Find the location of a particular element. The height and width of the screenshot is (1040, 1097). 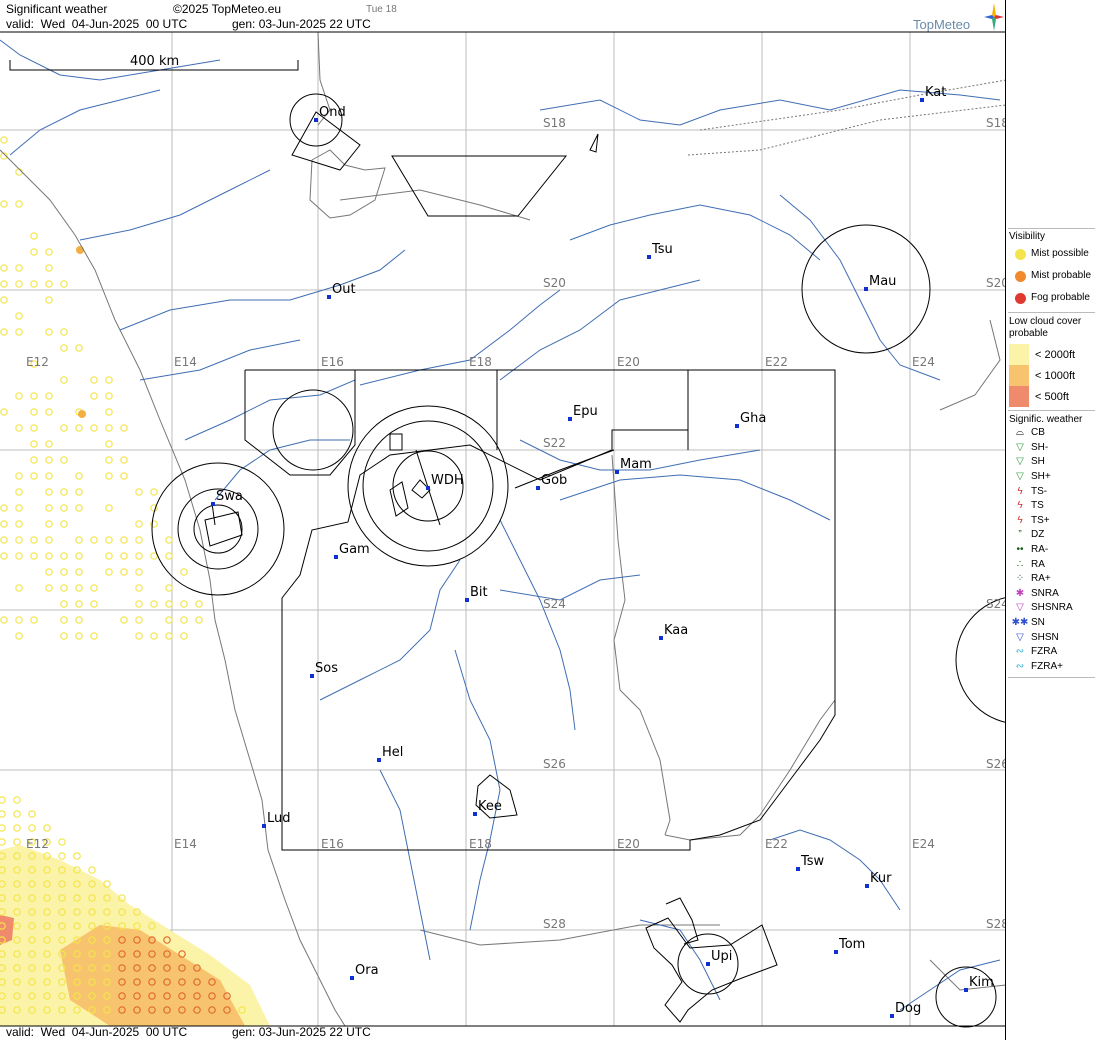

snow-shower-icon: ▽ is located at coordinates (1020, 638).